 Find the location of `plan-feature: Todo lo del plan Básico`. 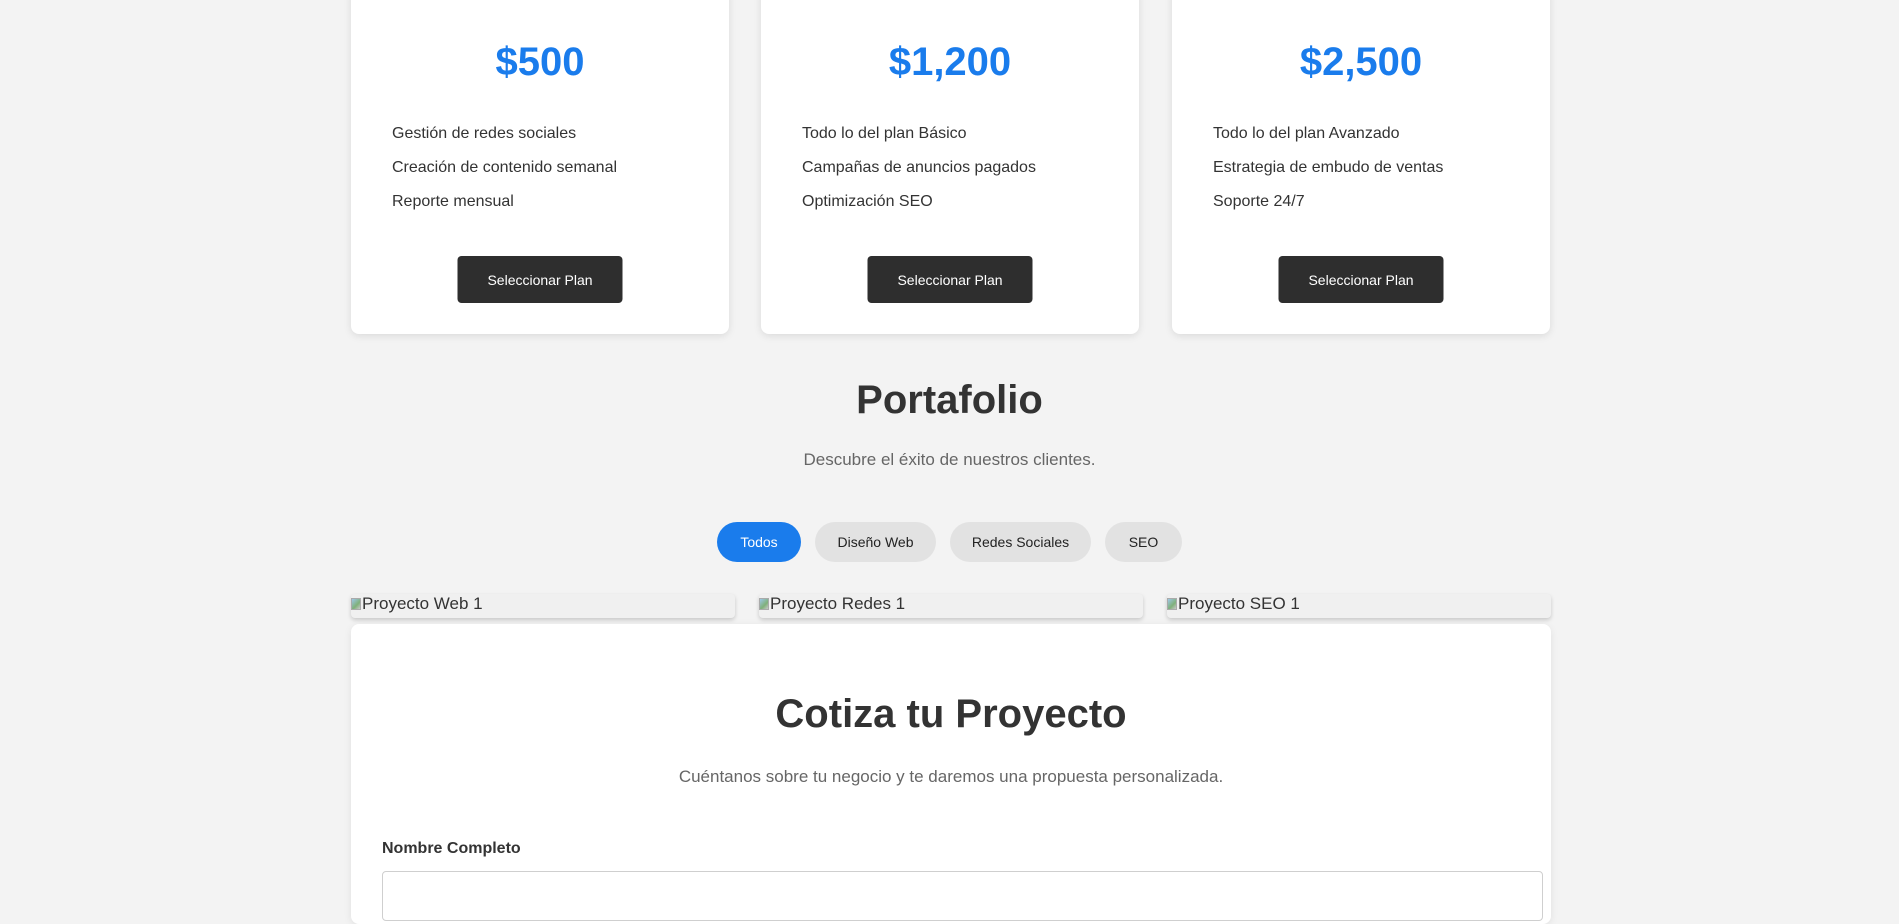

plan-feature: Todo lo del plan Básico is located at coordinates (884, 133).